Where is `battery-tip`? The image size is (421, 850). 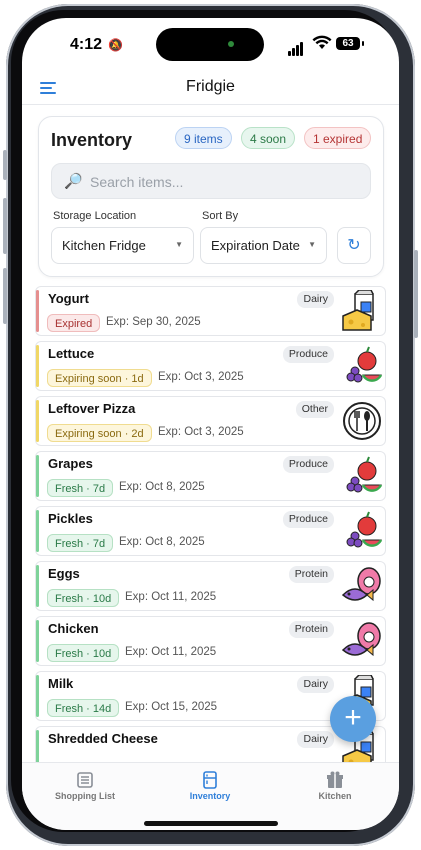
battery-tip is located at coordinates (363, 43).